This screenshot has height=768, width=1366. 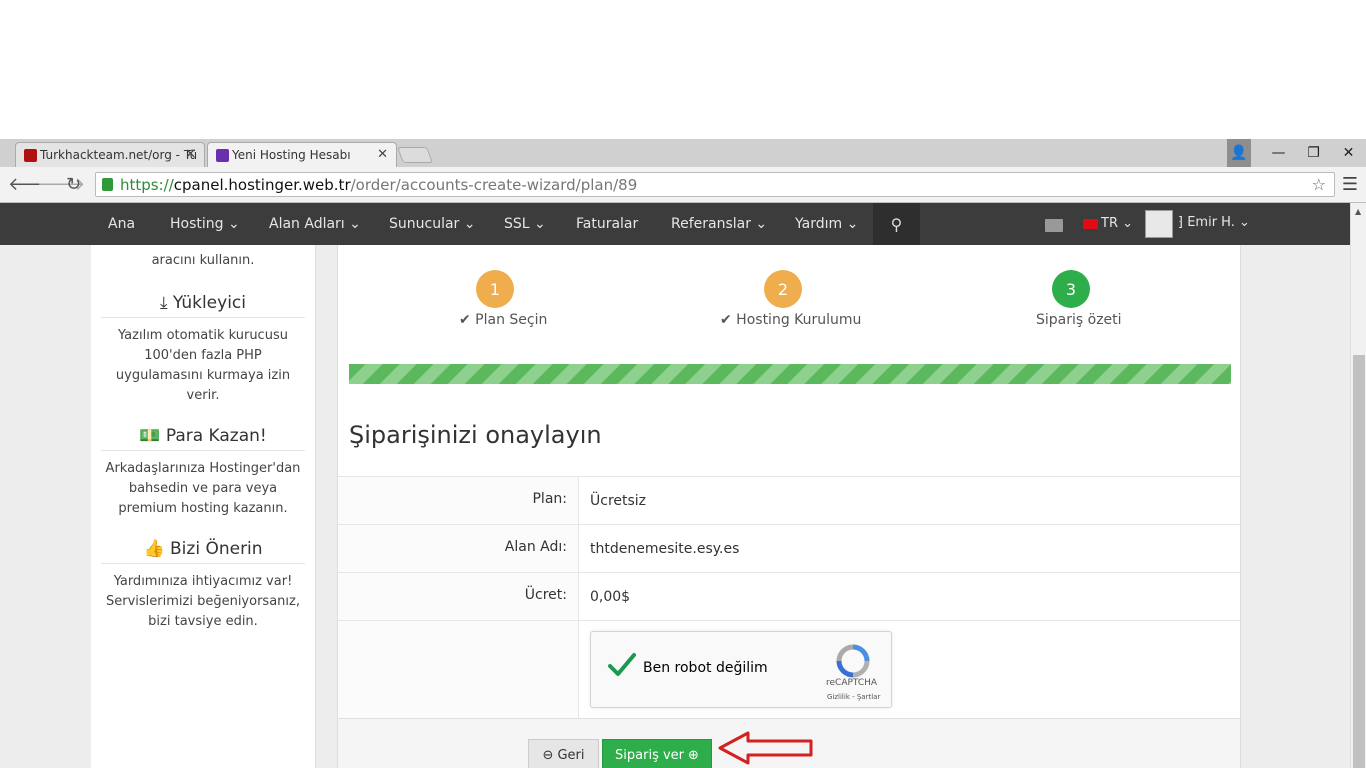 What do you see at coordinates (222, 155) in the screenshot?
I see `hostinger-favicon-icon` at bounding box center [222, 155].